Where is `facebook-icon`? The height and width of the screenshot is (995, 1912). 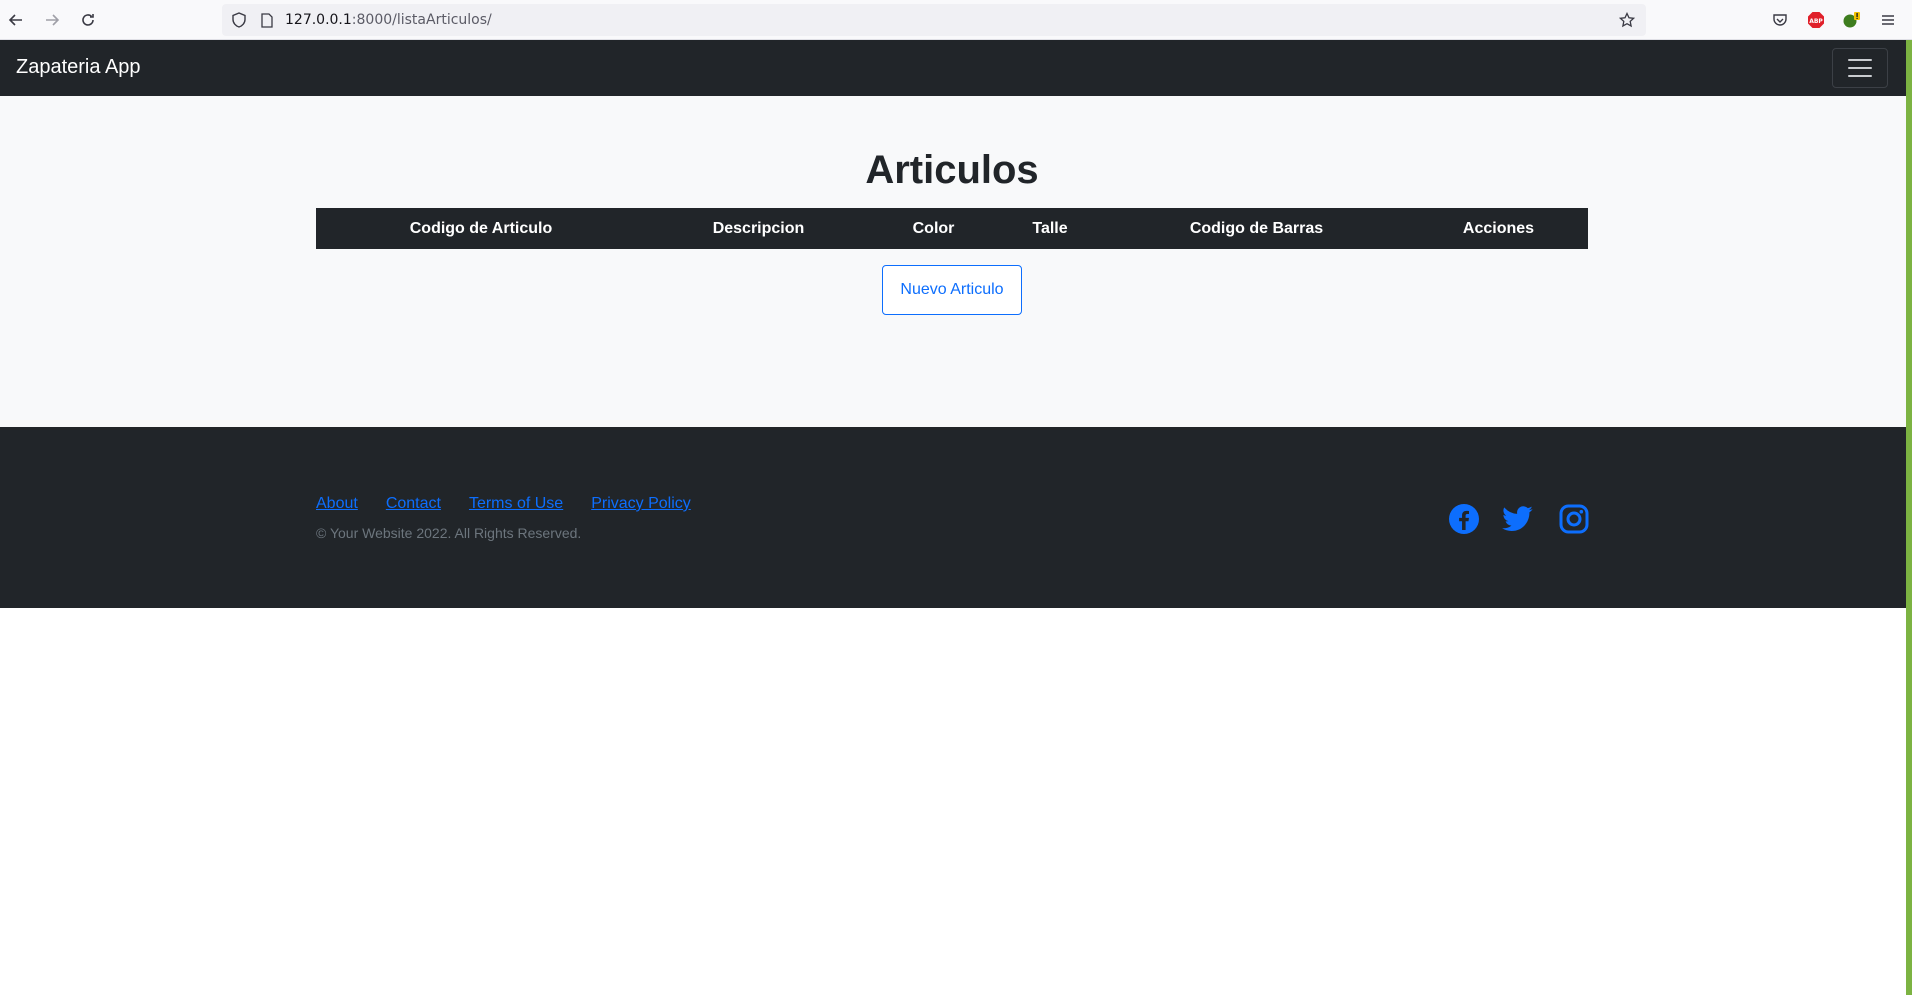 facebook-icon is located at coordinates (1464, 519).